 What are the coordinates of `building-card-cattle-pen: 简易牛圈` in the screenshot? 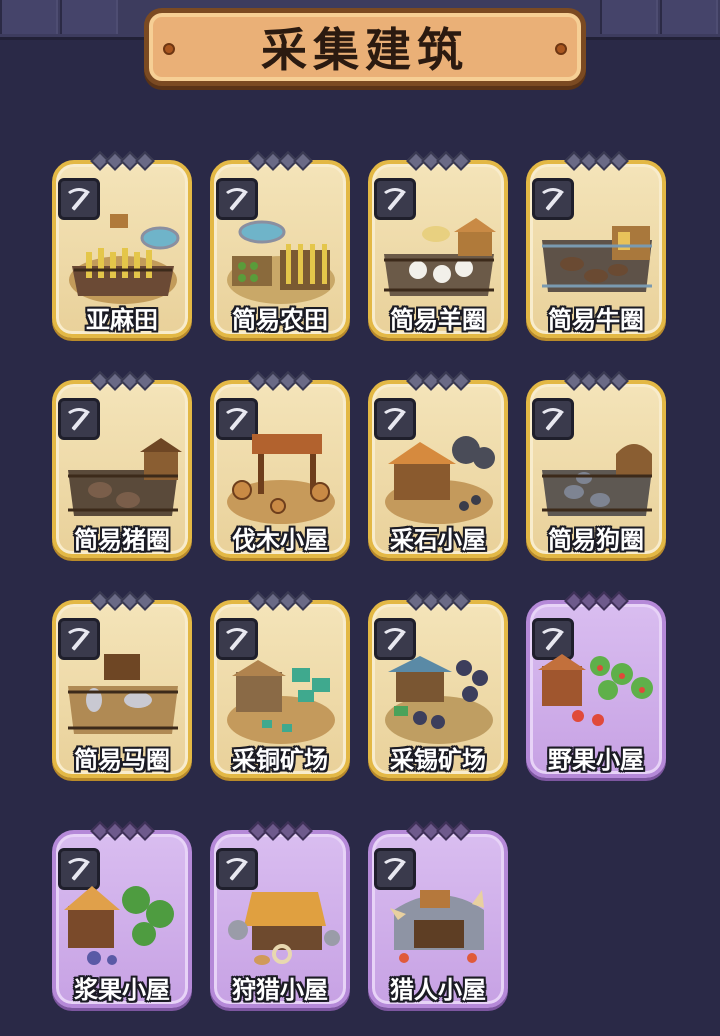 It's located at (596, 244).